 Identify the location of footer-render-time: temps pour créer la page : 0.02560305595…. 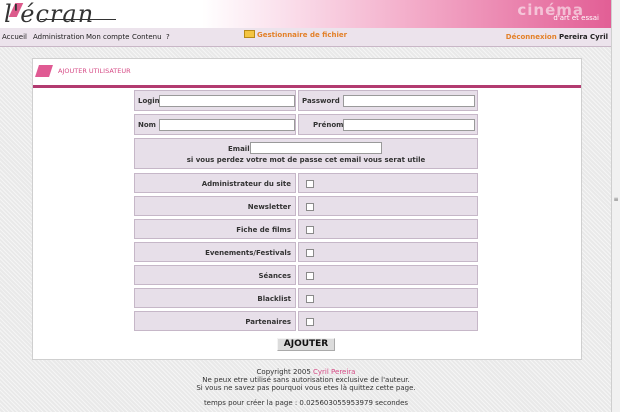
(306, 403).